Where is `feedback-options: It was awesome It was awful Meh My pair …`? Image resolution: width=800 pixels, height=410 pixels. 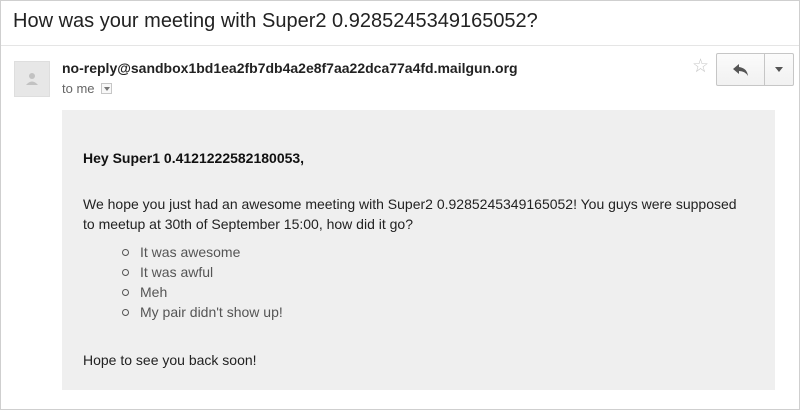 feedback-options: It was awesome It was awful Meh My pair … is located at coordinates (201, 282).